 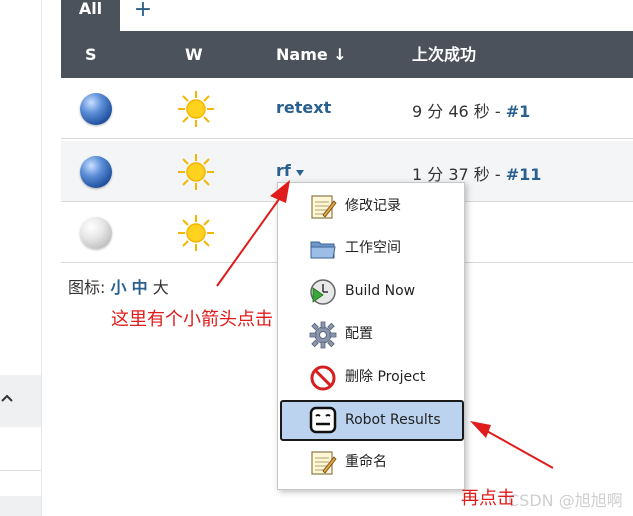 I want to click on menu-item-label: Robot Results, so click(x=393, y=420).